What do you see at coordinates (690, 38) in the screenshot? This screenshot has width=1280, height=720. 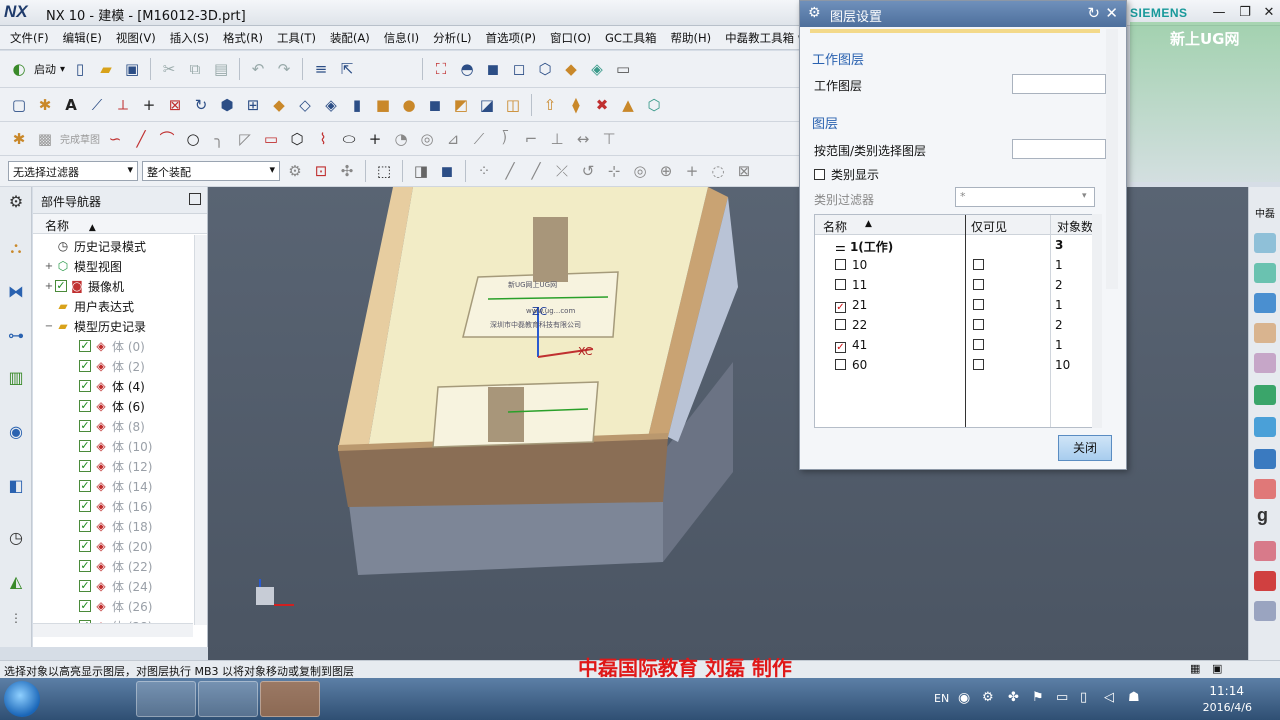 I see `menu-help: 帮助(H)` at bounding box center [690, 38].